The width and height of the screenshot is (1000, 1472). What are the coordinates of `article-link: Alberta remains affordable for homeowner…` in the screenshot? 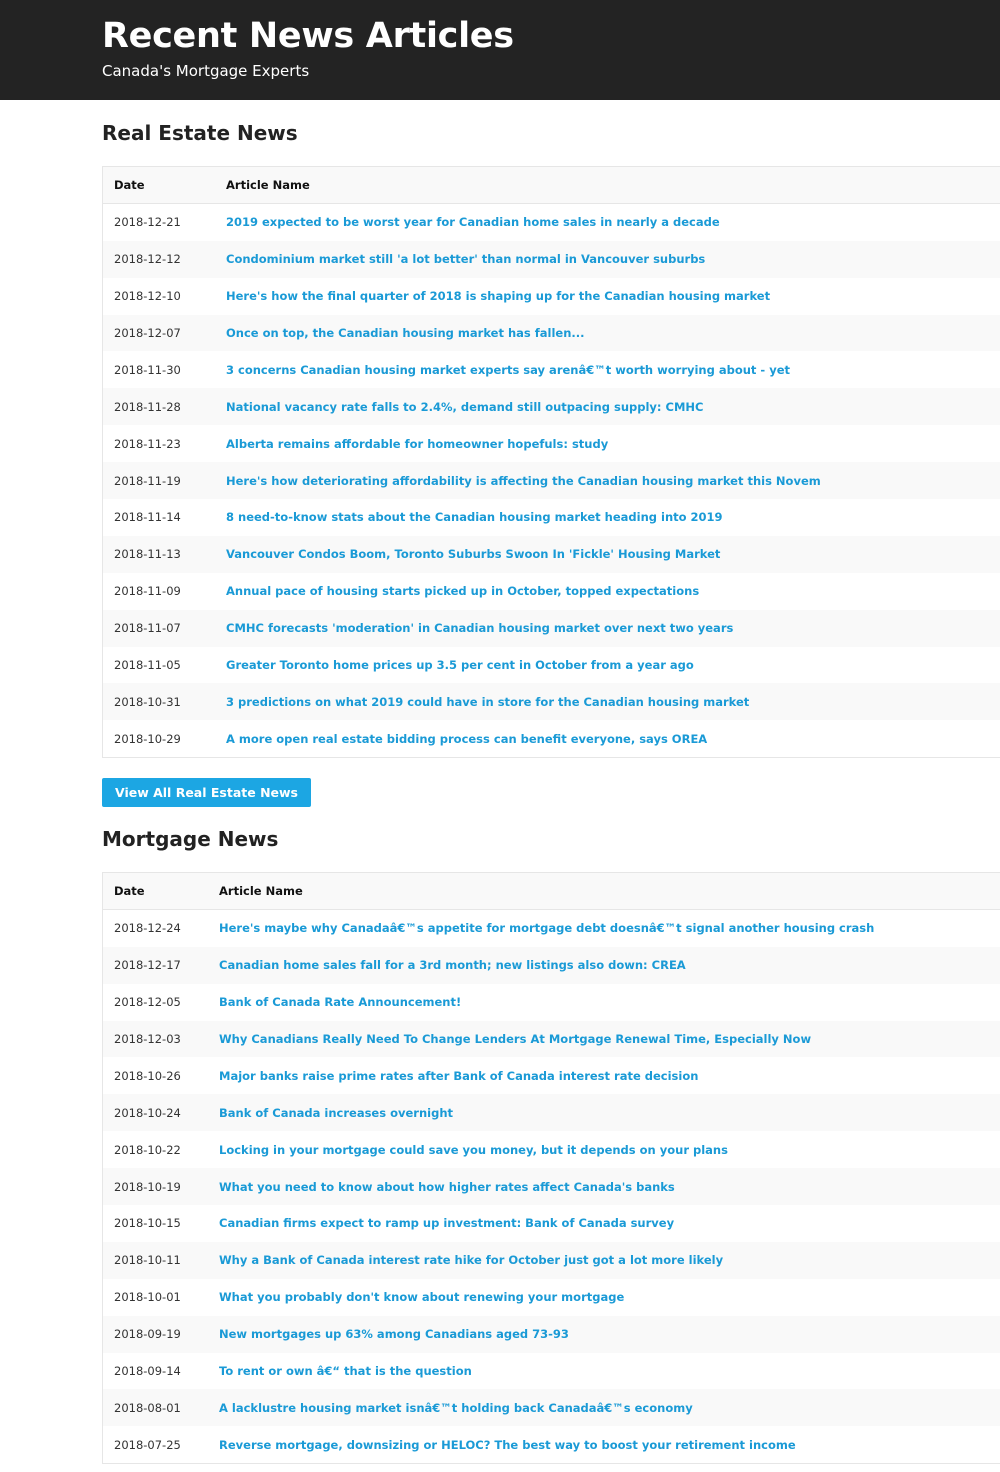 It's located at (417, 443).